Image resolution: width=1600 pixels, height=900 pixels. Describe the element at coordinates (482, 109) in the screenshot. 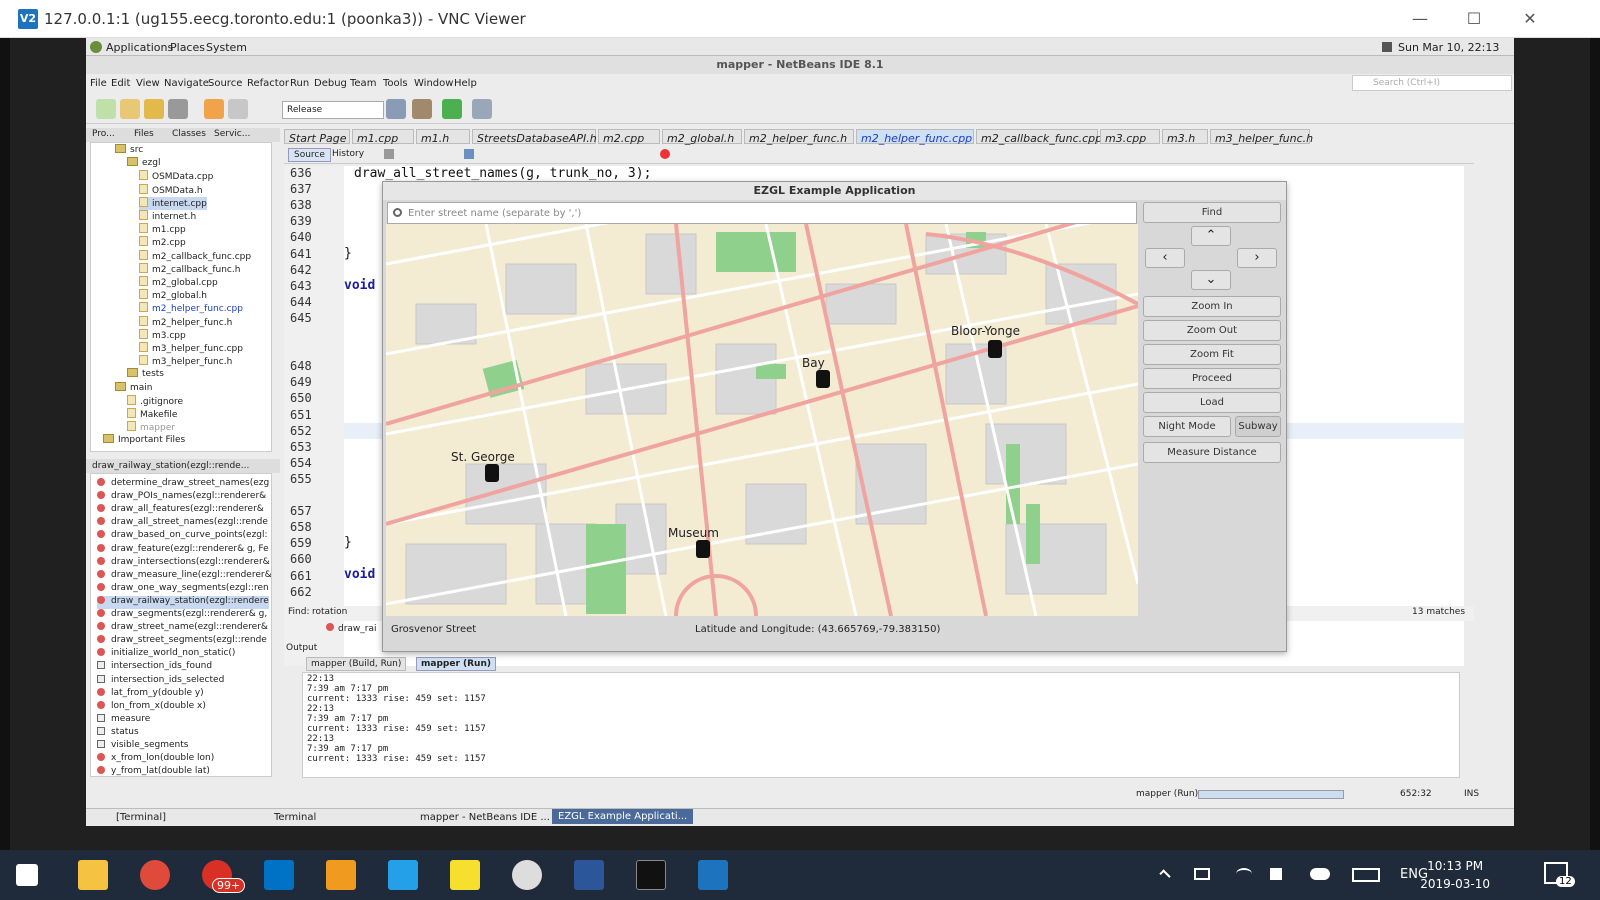

I see `debug-icon` at that location.